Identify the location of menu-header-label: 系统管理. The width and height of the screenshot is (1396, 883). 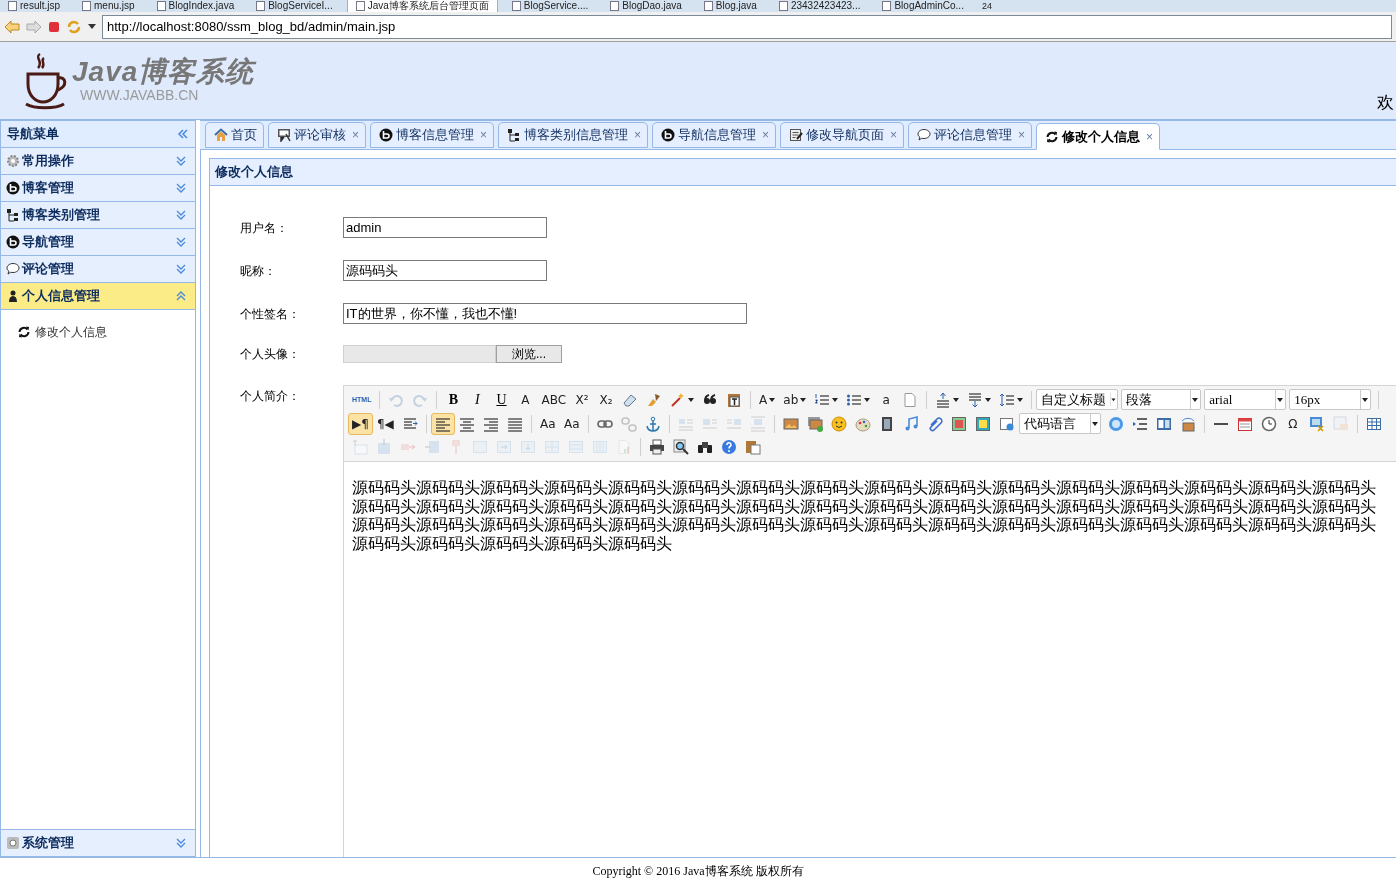
(97, 843).